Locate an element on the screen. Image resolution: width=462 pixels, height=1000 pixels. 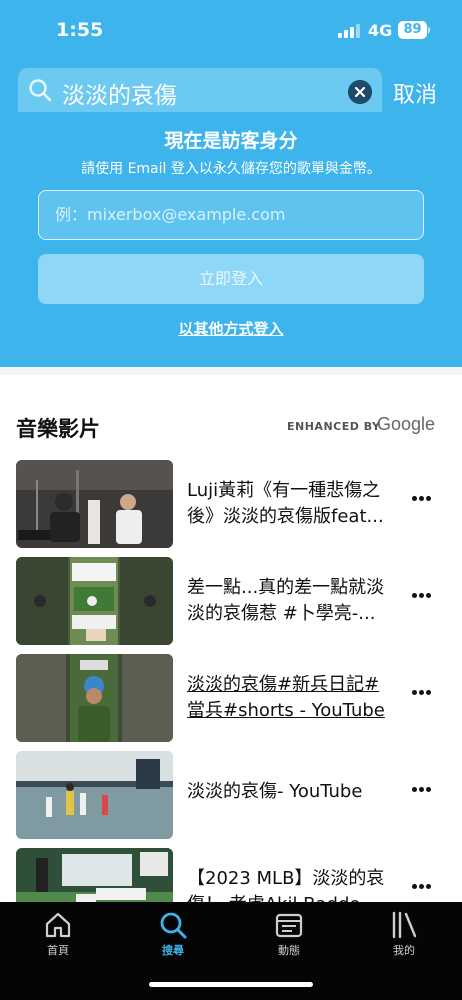
signal-icon is located at coordinates (350, 31).